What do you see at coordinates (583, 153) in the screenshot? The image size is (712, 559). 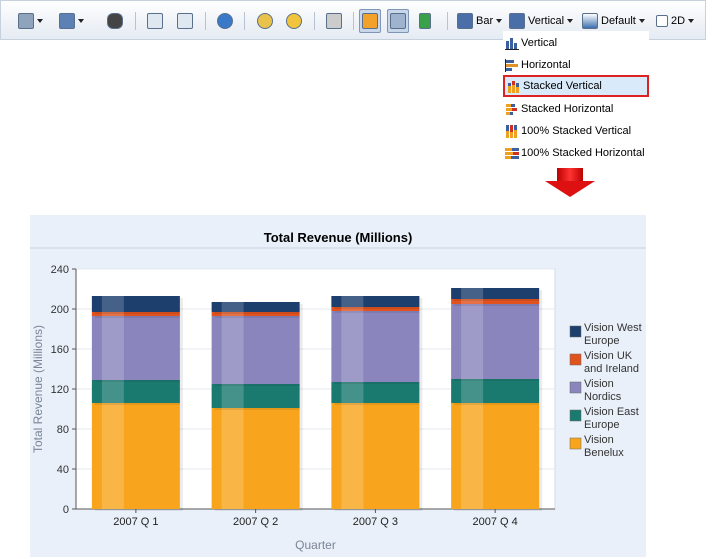 I see `menu-item-label: 100% Stacked Horizontal` at bounding box center [583, 153].